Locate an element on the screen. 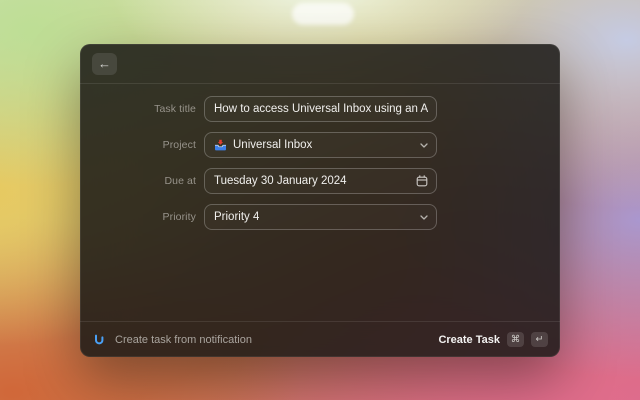 This screenshot has height=400, width=640. priority-value: Priority 4 is located at coordinates (237, 217).